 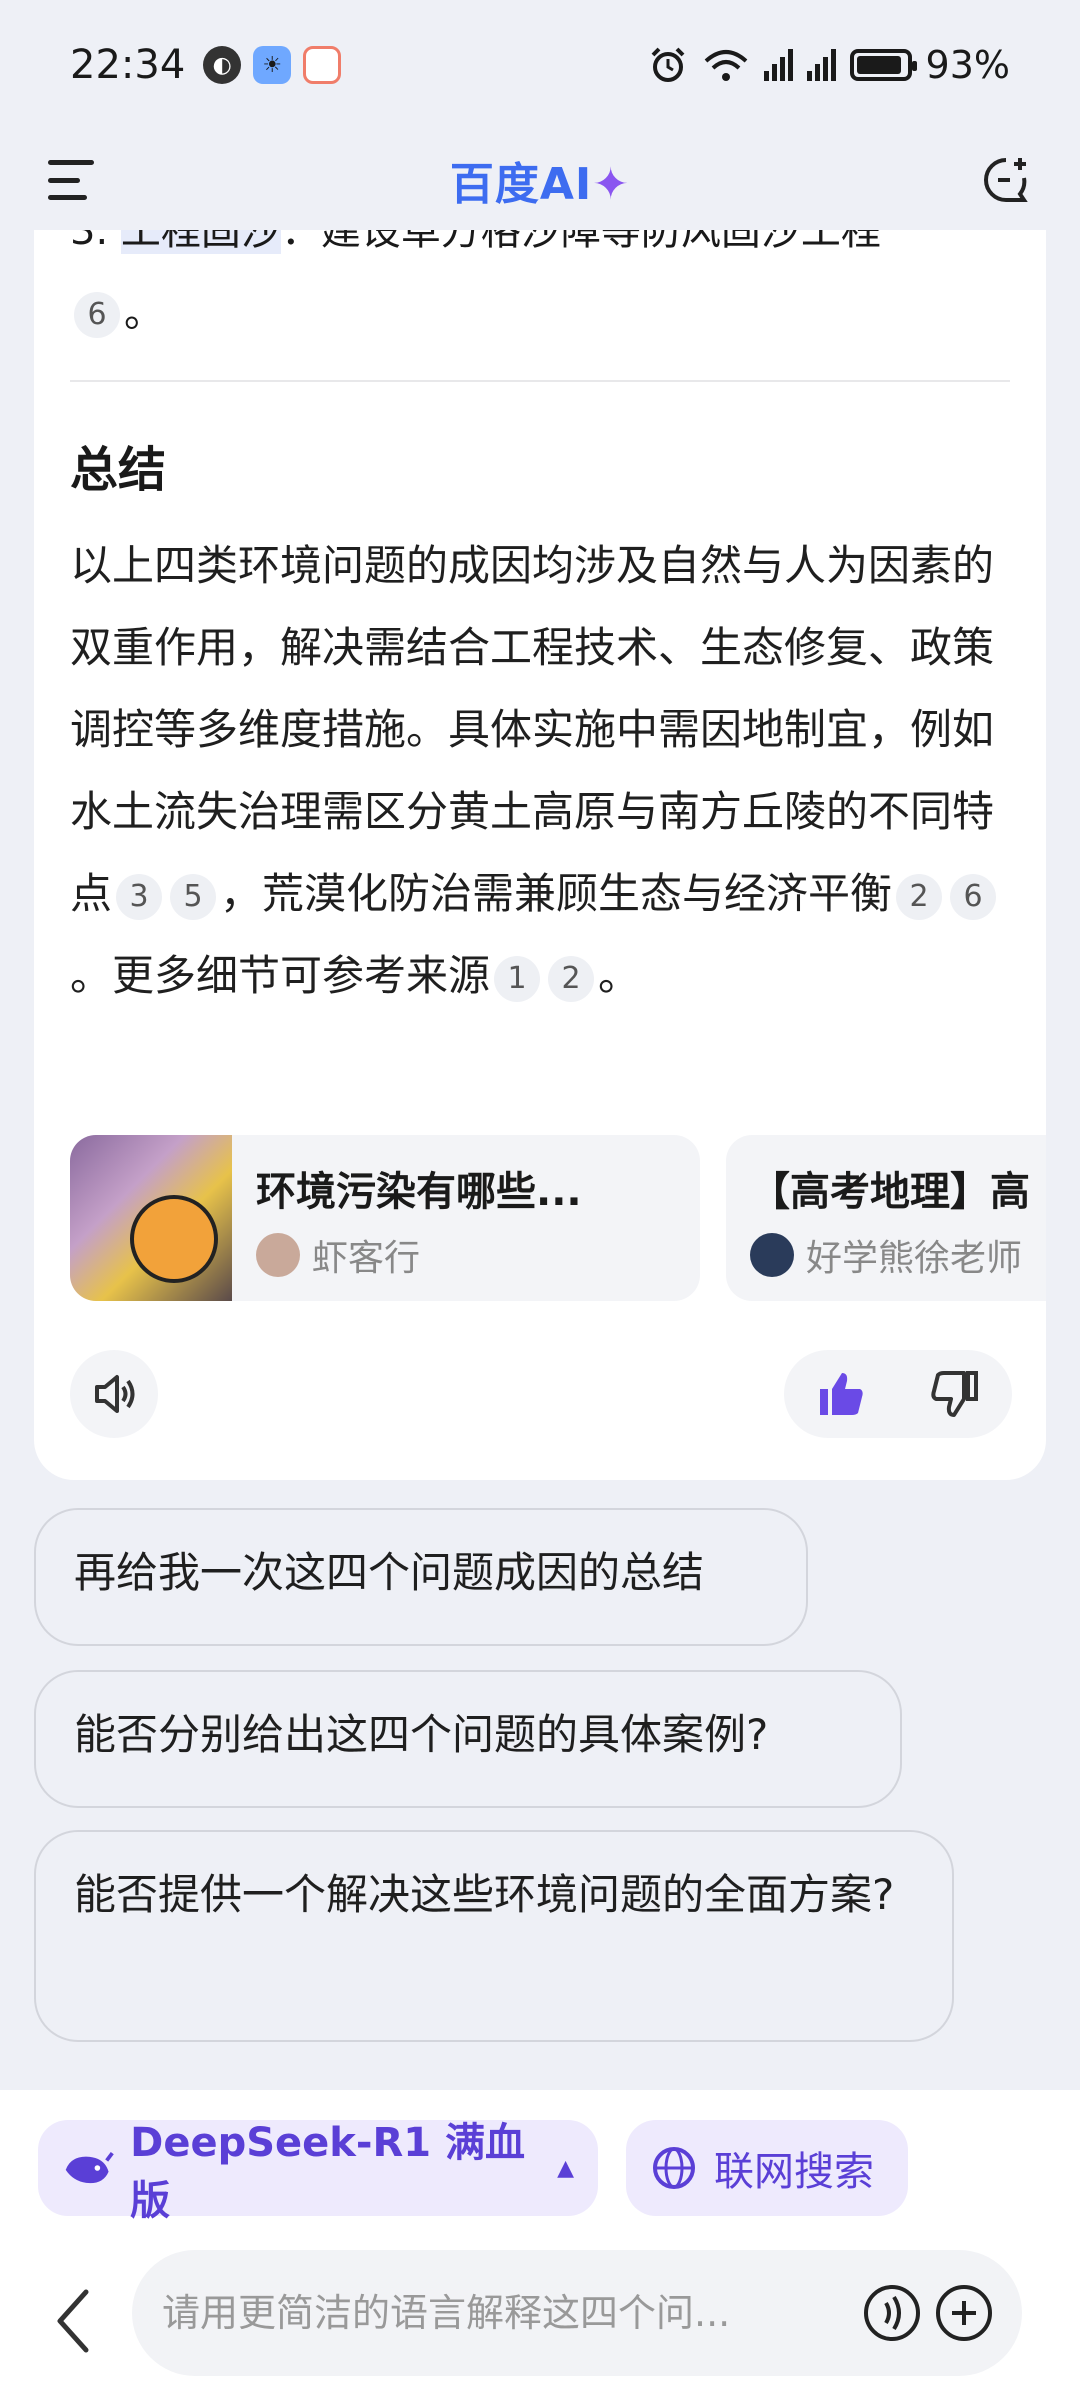 I want to click on app-header: 百度AI✦, so click(x=540, y=180).